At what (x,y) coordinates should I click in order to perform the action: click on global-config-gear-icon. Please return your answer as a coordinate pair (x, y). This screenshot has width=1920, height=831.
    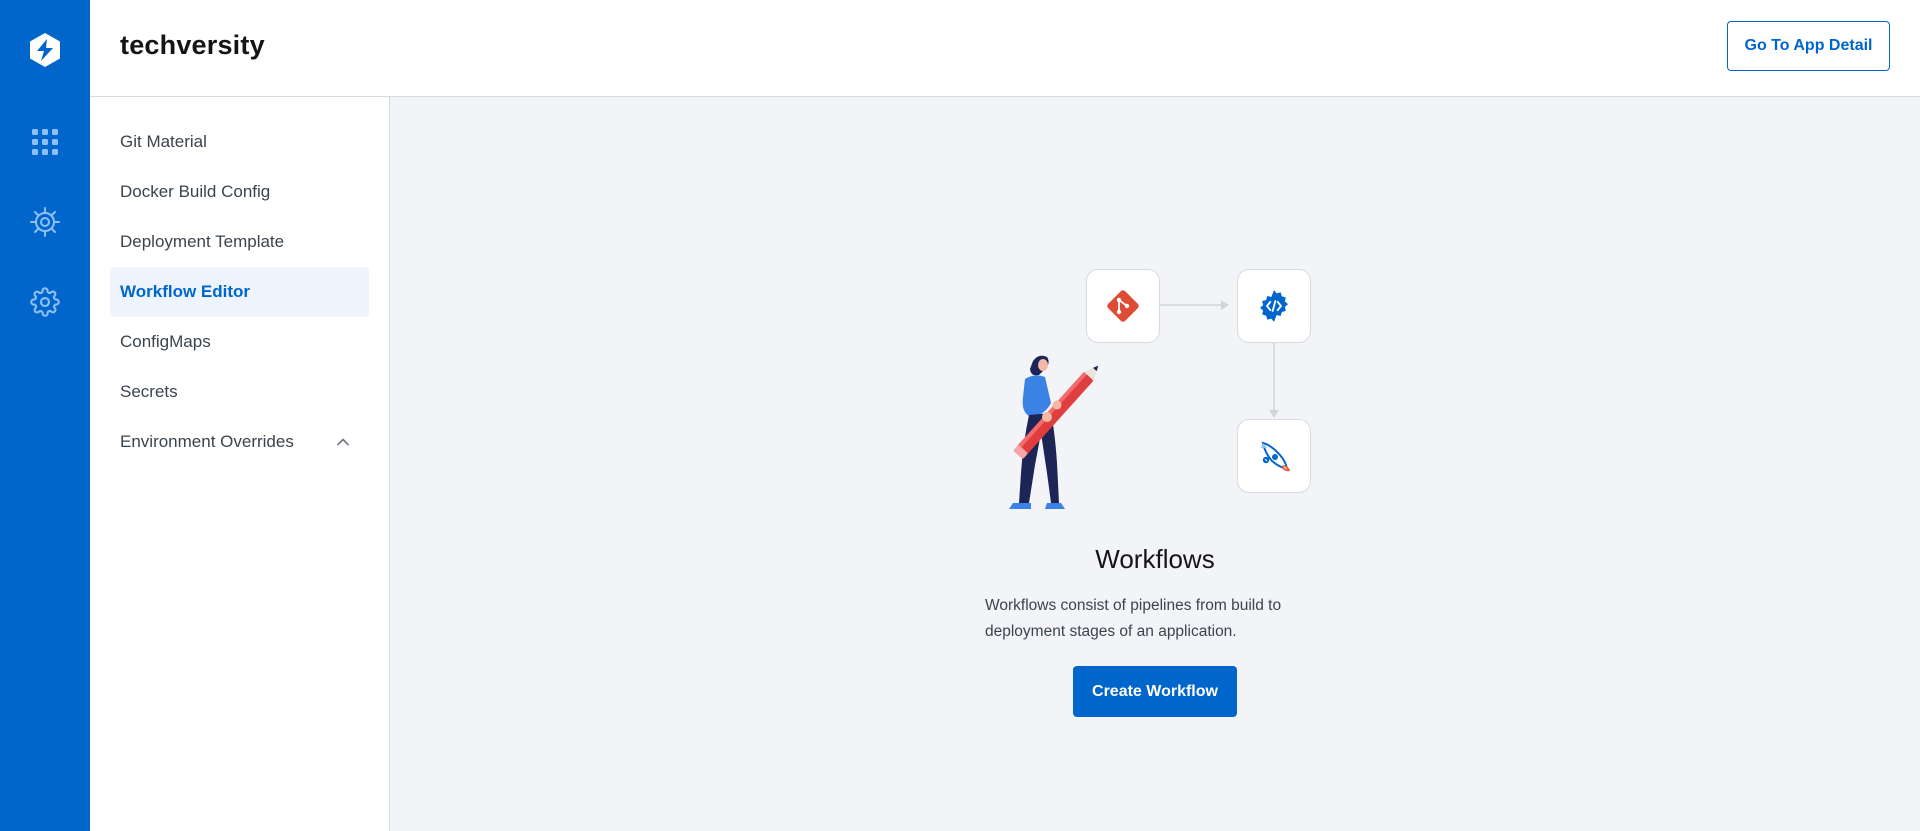
    Looking at the image, I should click on (45, 302).